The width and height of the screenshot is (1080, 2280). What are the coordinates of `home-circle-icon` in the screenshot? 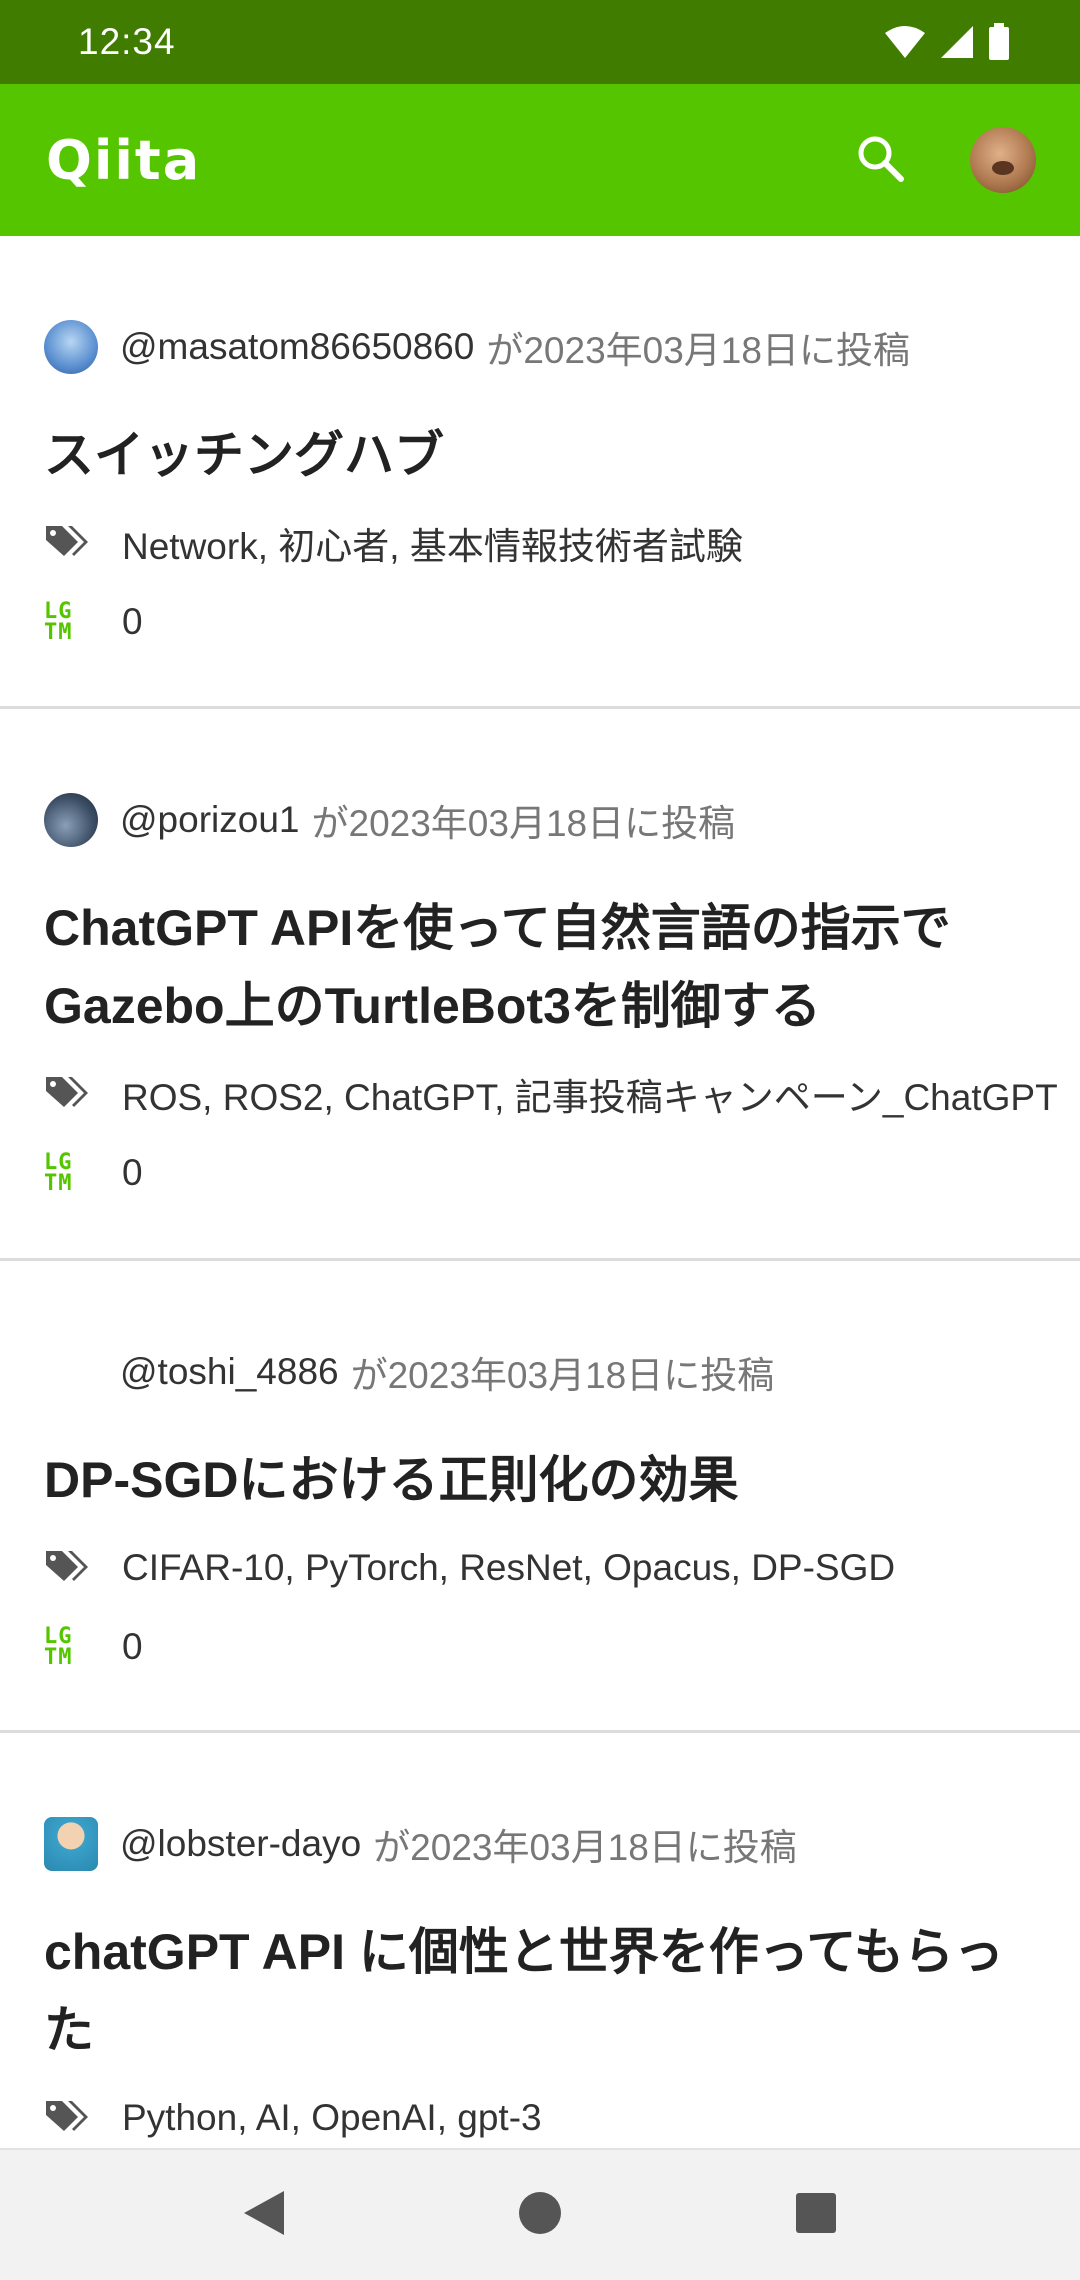 It's located at (540, 2215).